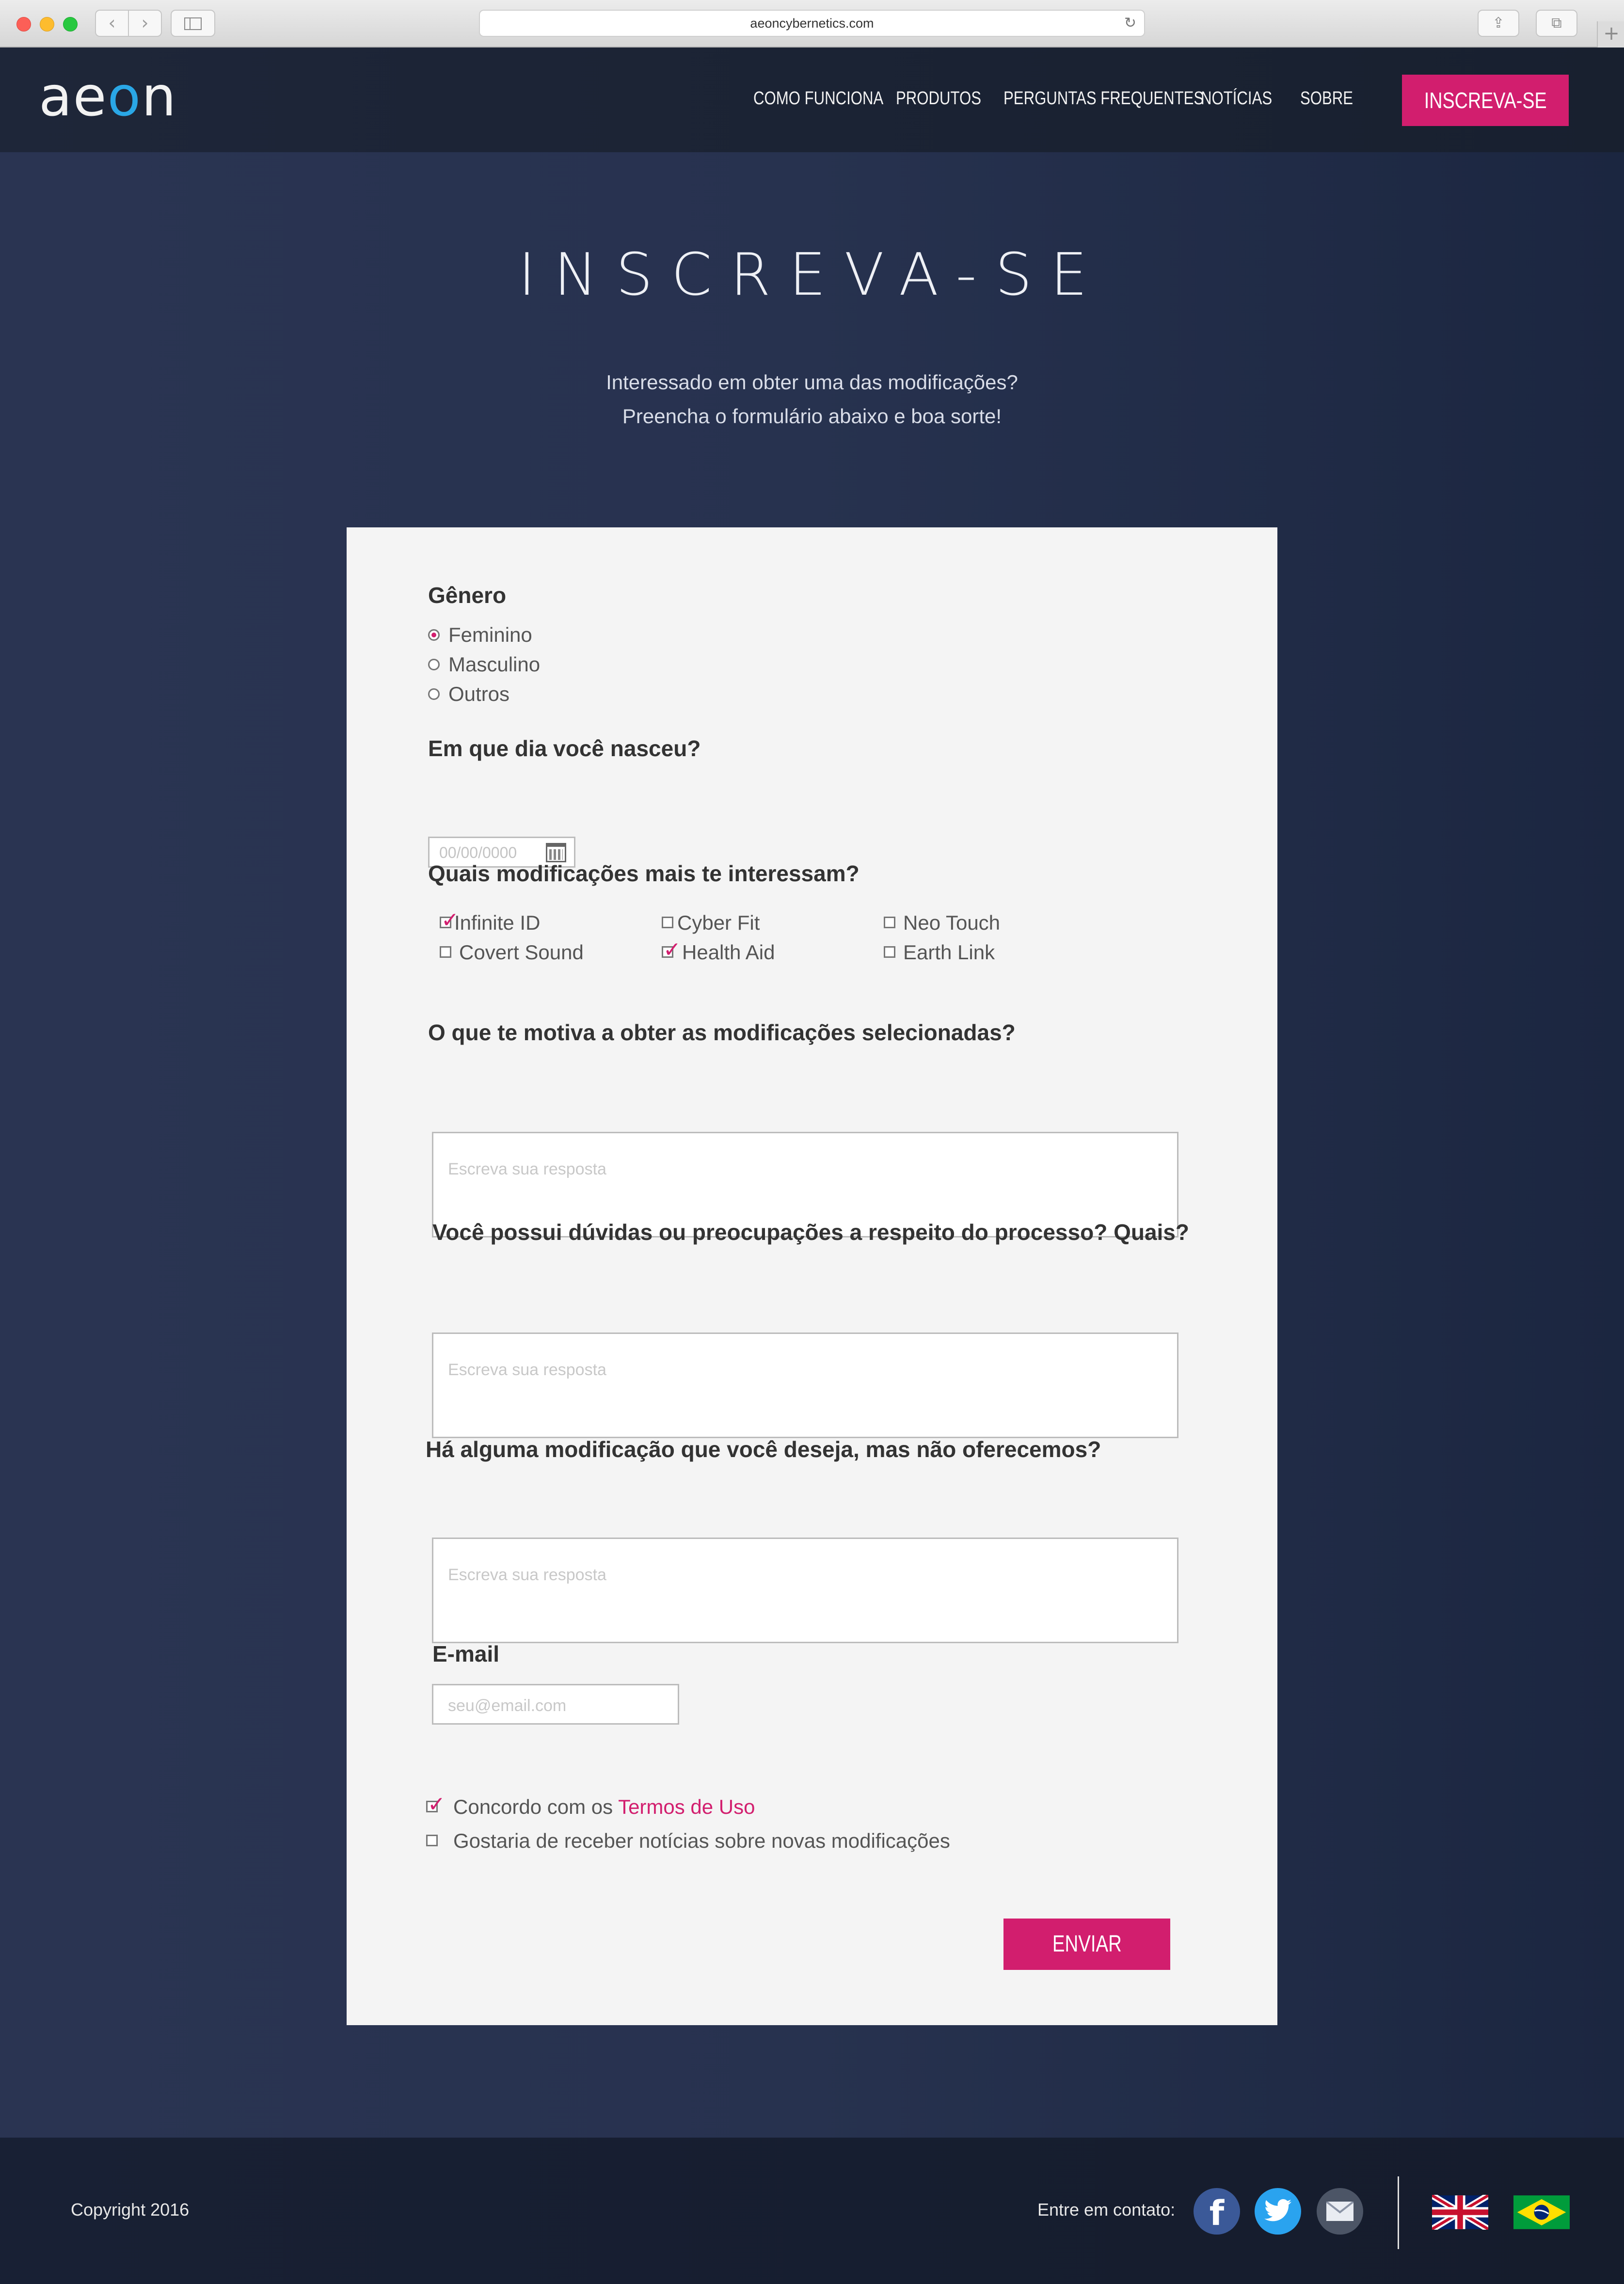 The width and height of the screenshot is (1624, 2284). What do you see at coordinates (1611, 34) in the screenshot?
I see `new-tab-icon: +` at bounding box center [1611, 34].